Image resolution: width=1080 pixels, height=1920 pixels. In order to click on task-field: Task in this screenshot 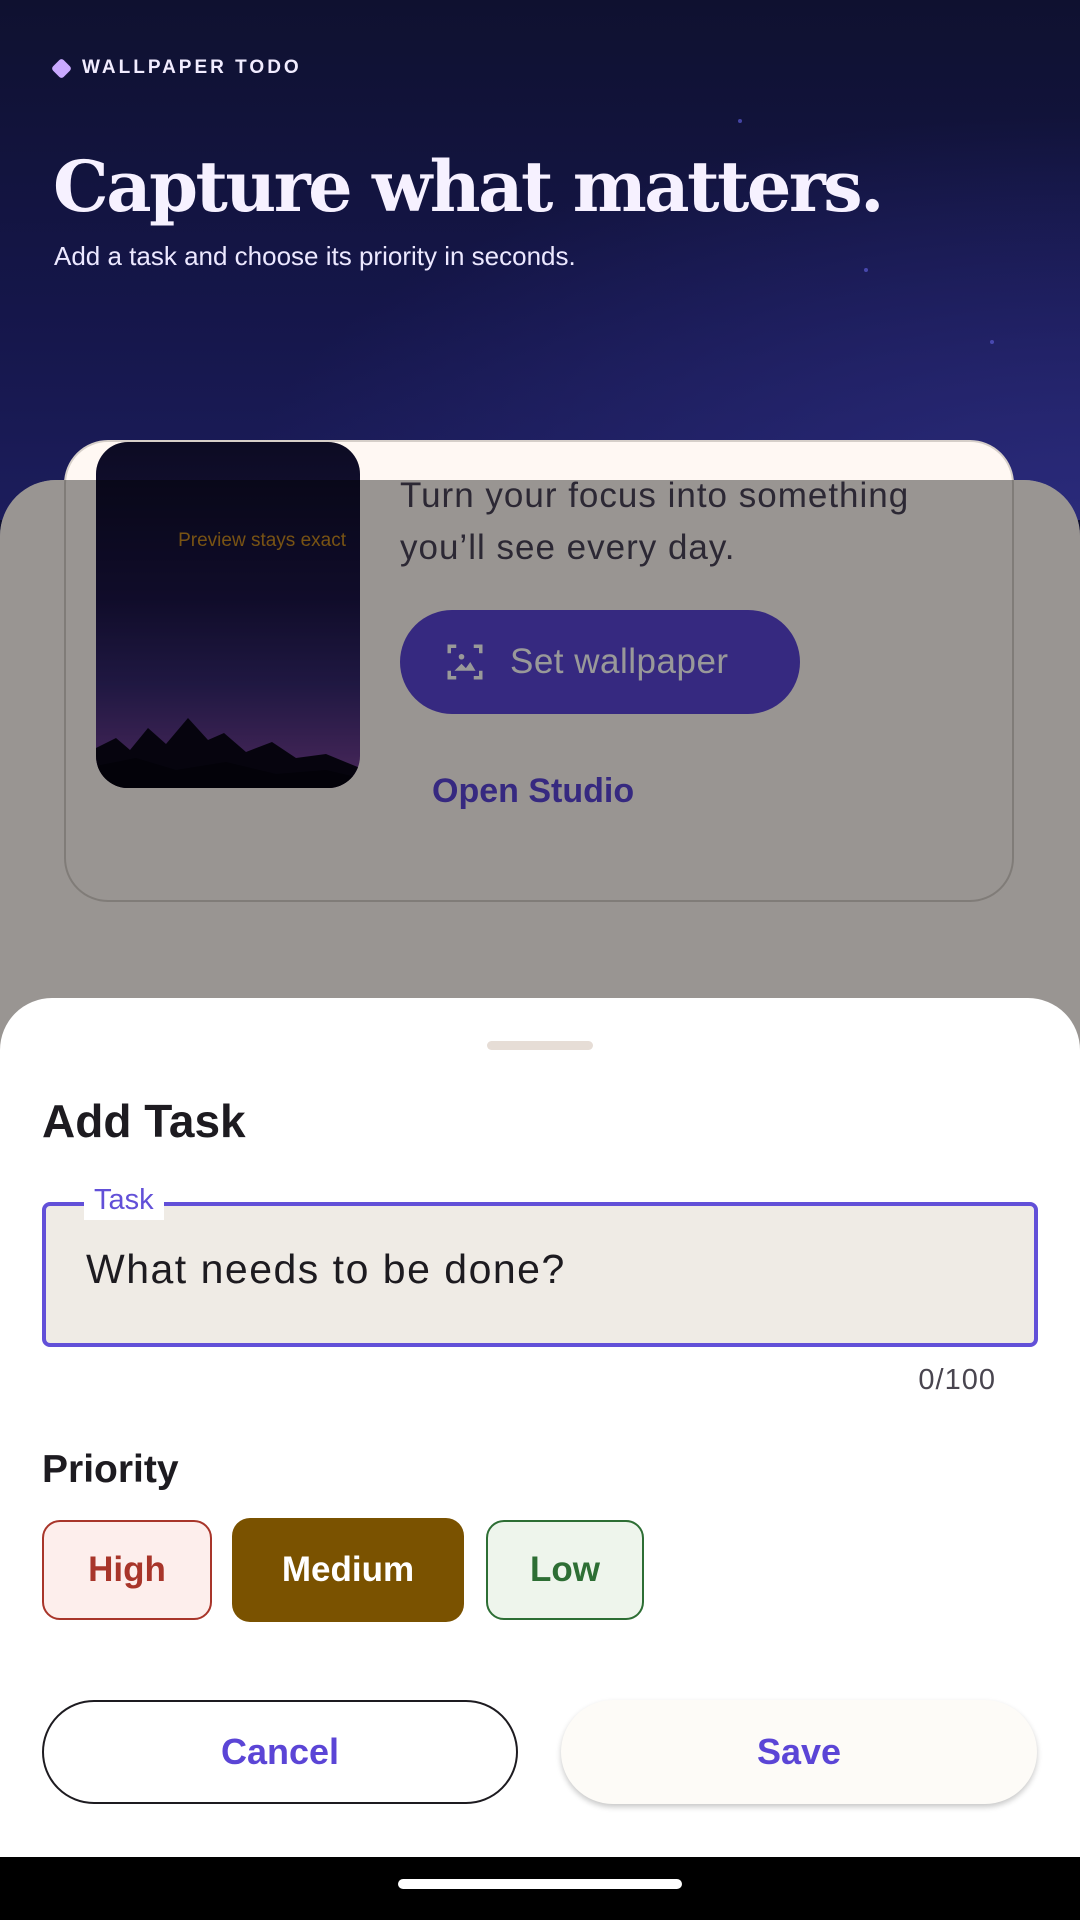, I will do `click(540, 1263)`.